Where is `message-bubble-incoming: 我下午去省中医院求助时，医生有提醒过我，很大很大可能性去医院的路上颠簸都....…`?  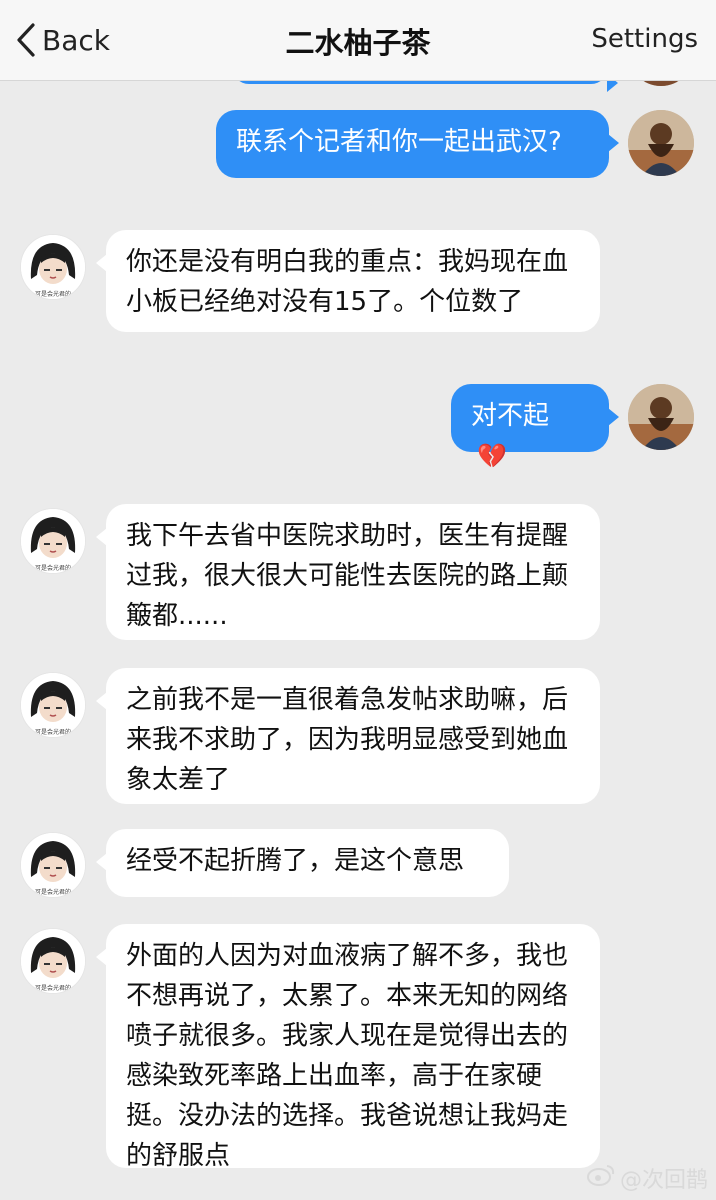
message-bubble-incoming: 我下午去省中医院求助时，医生有提醒过我，很大很大可能性去医院的路上颠簸都....… is located at coordinates (348, 572).